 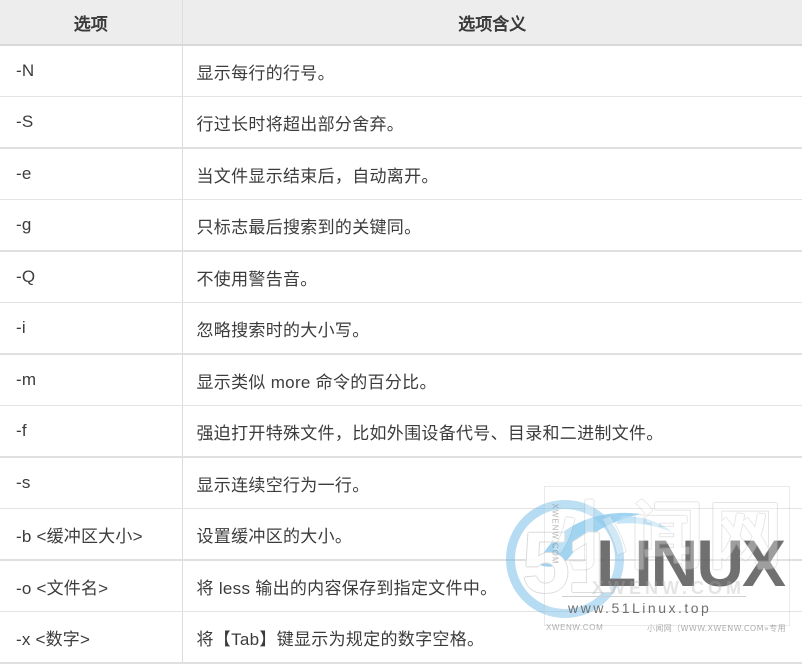 I want to click on header-row: 选项 选项含义, so click(x=401, y=23).